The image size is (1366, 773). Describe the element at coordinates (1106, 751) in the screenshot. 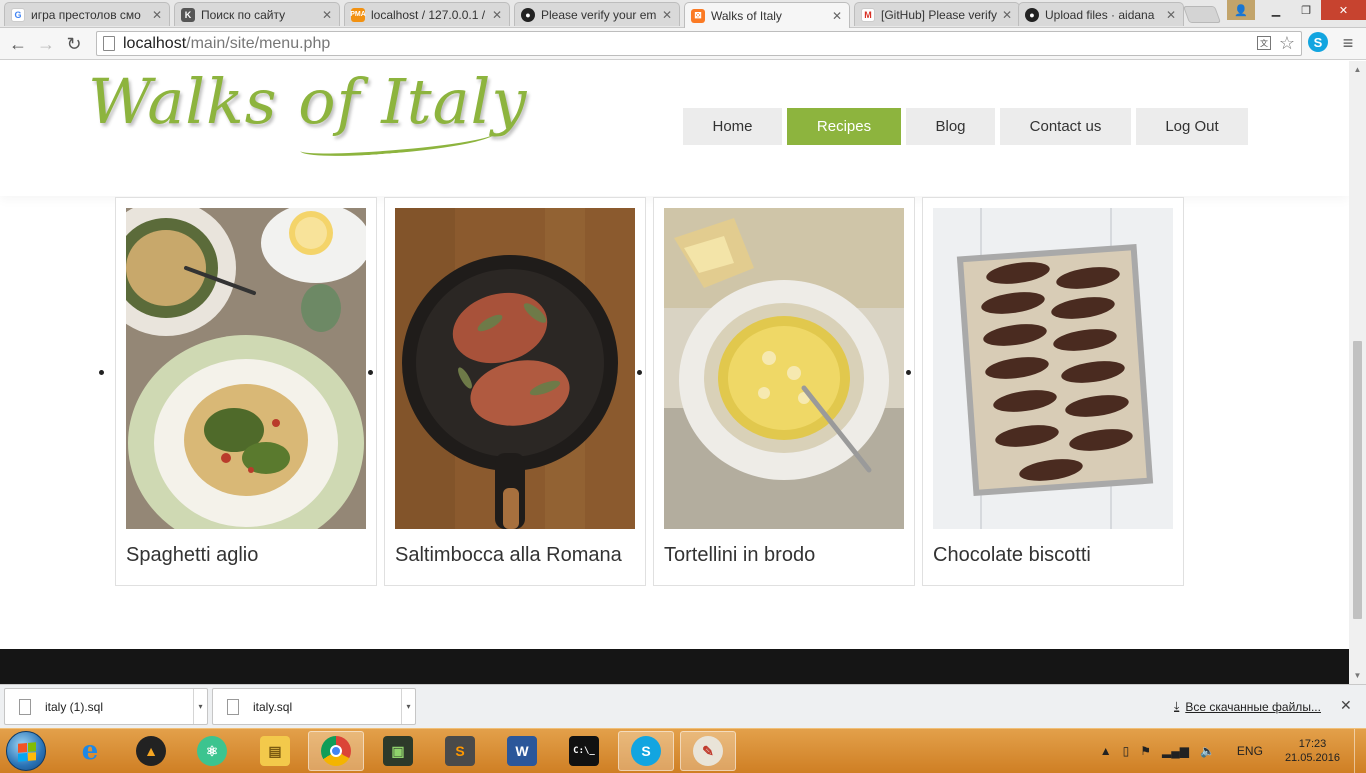

I see `show-hidden-icons-icon: ▲` at that location.